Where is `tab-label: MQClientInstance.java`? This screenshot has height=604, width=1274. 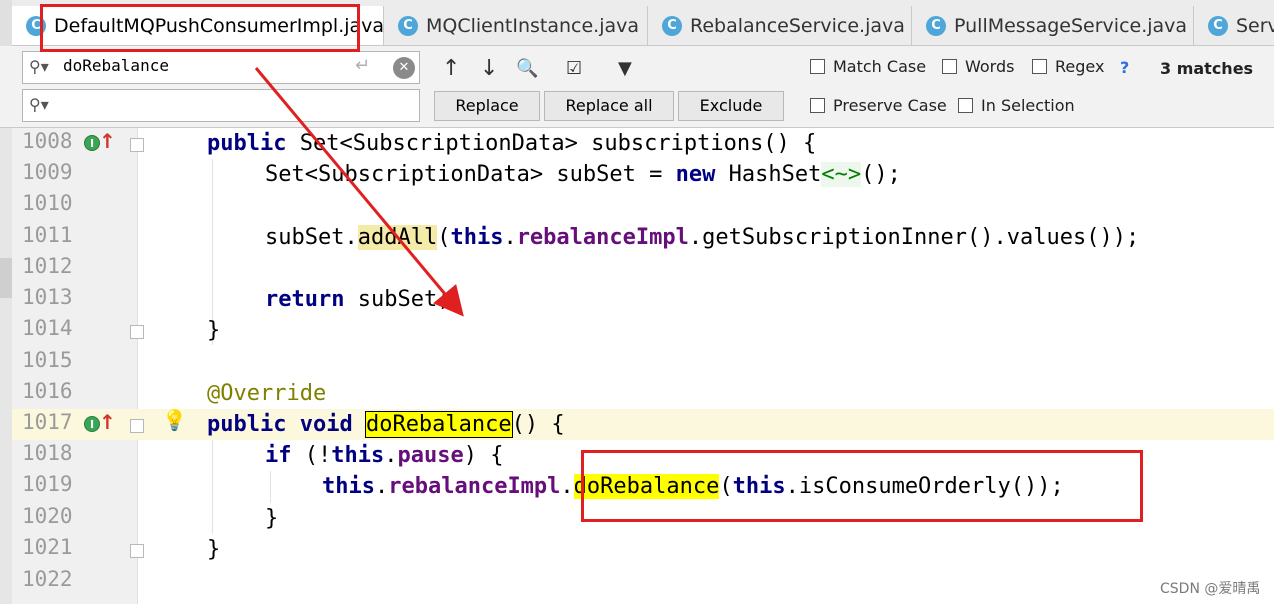
tab-label: MQClientInstance.java is located at coordinates (533, 25).